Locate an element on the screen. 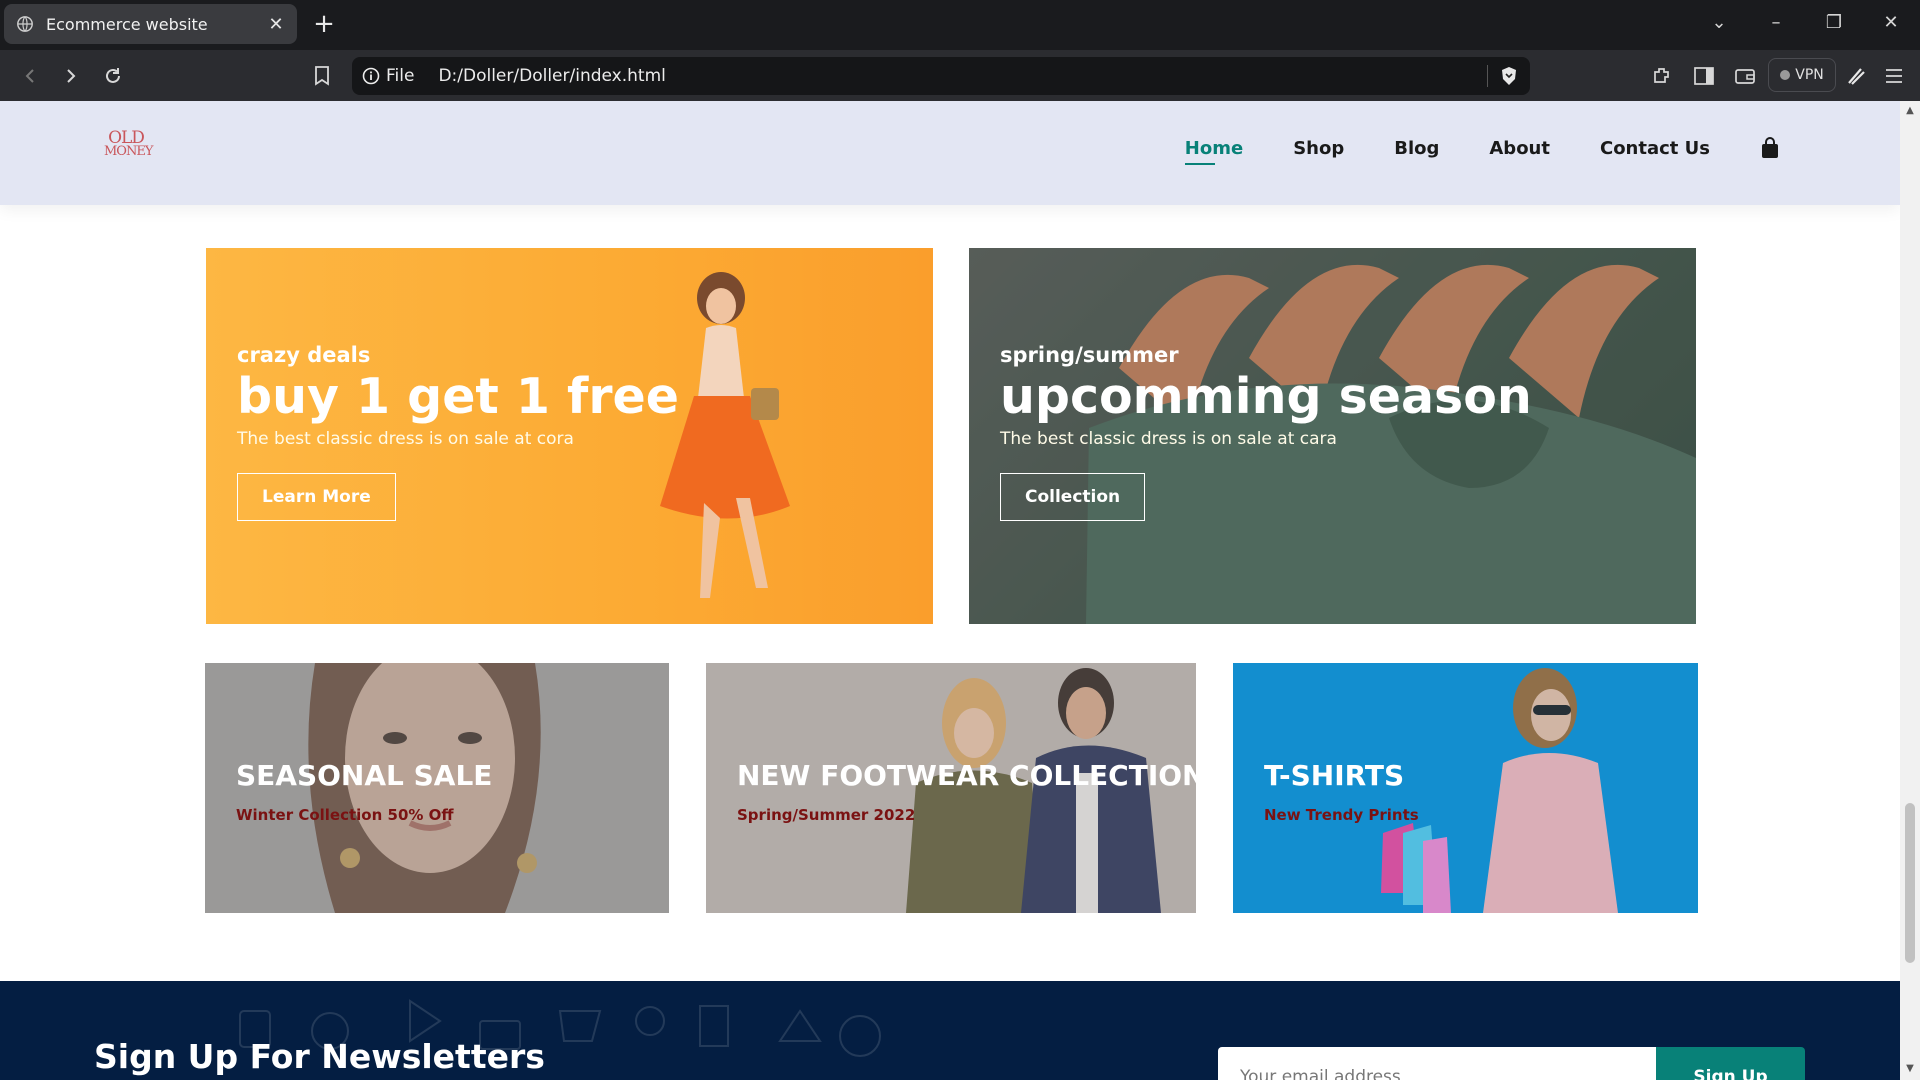 This screenshot has width=1920, height=1080. banner-headline: buy 1 get 1 free is located at coordinates (458, 396).